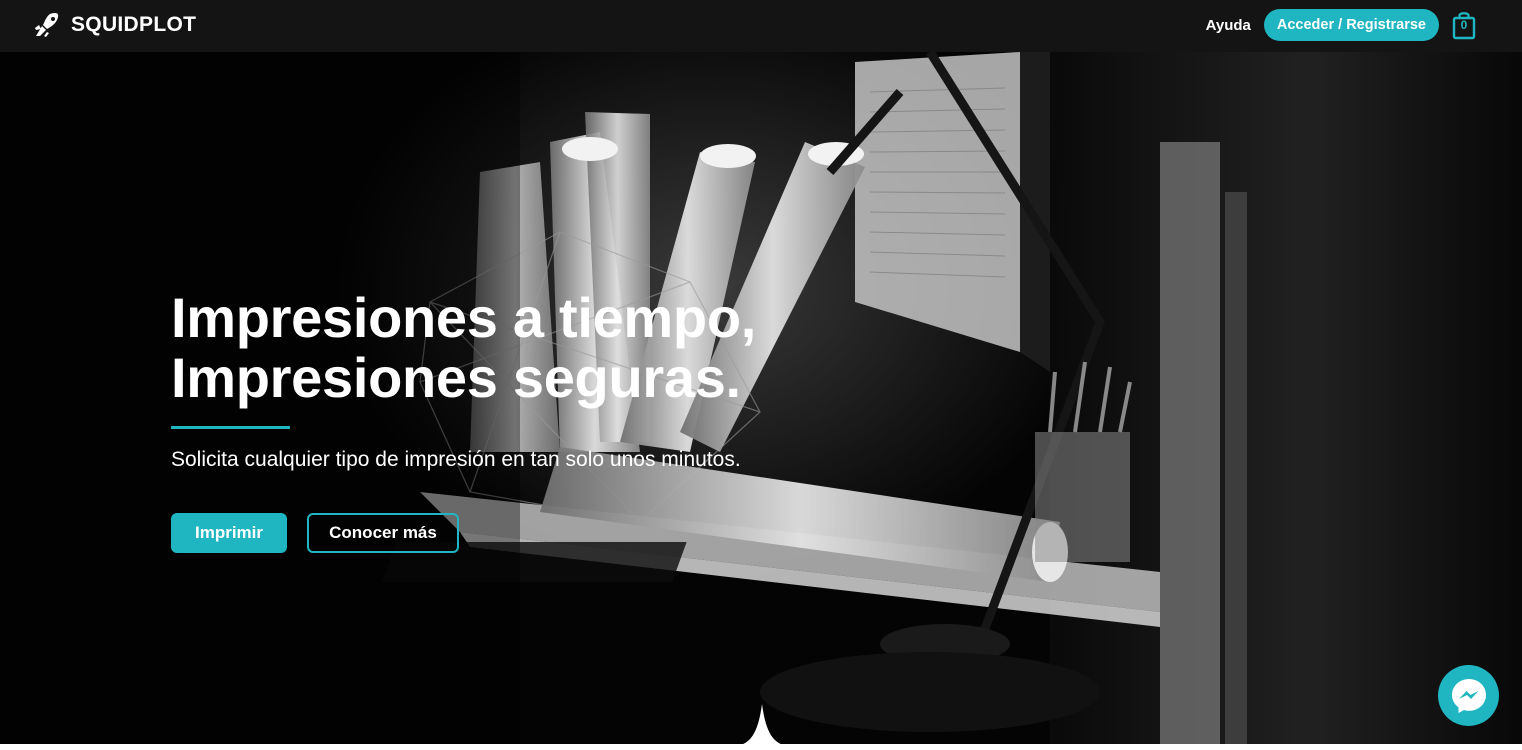  I want to click on login-register-button: Acceder / Registrarse, so click(1351, 25).